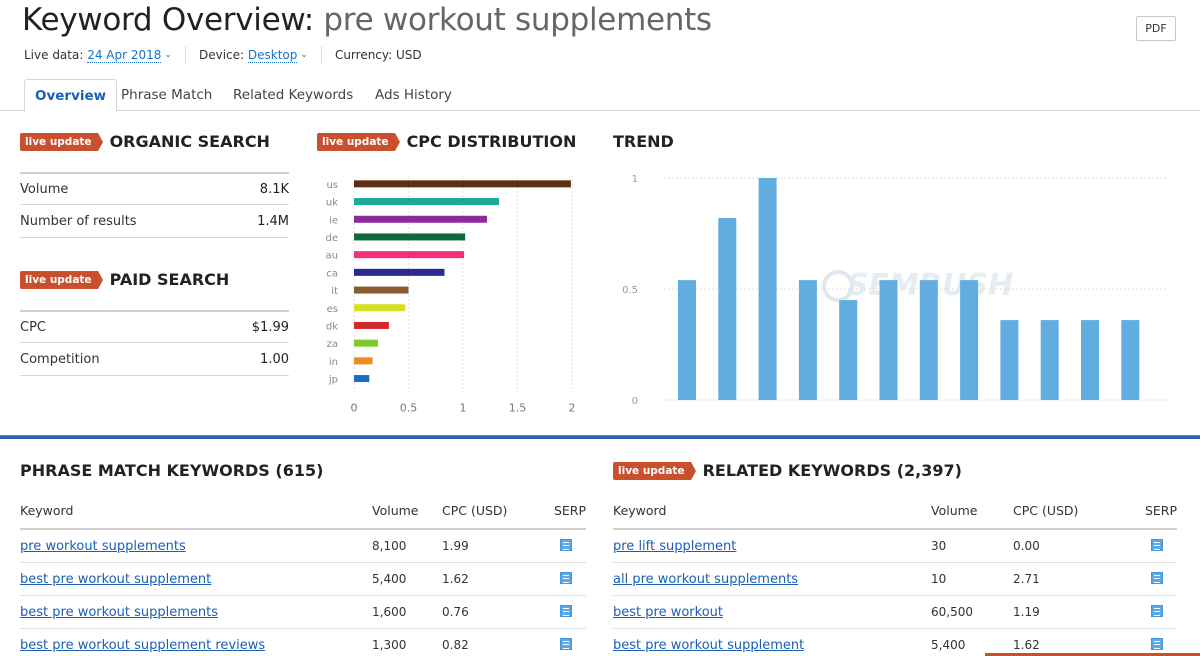  I want to click on related-keywords-heading: live update RELATED KEYWORDS (2,397), so click(787, 470).